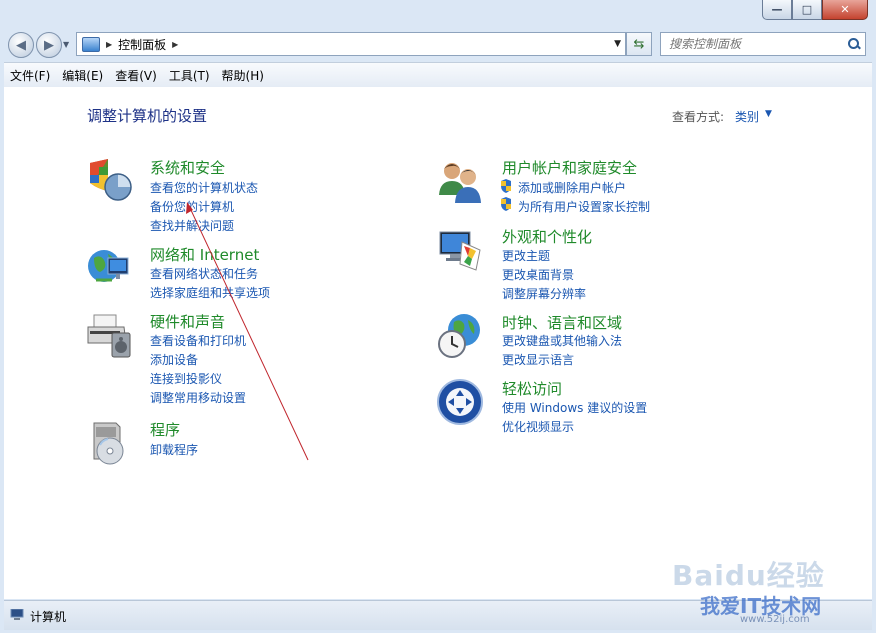 The width and height of the screenshot is (876, 633). I want to click on link-uninstall-program: 卸载程序, so click(174, 449).